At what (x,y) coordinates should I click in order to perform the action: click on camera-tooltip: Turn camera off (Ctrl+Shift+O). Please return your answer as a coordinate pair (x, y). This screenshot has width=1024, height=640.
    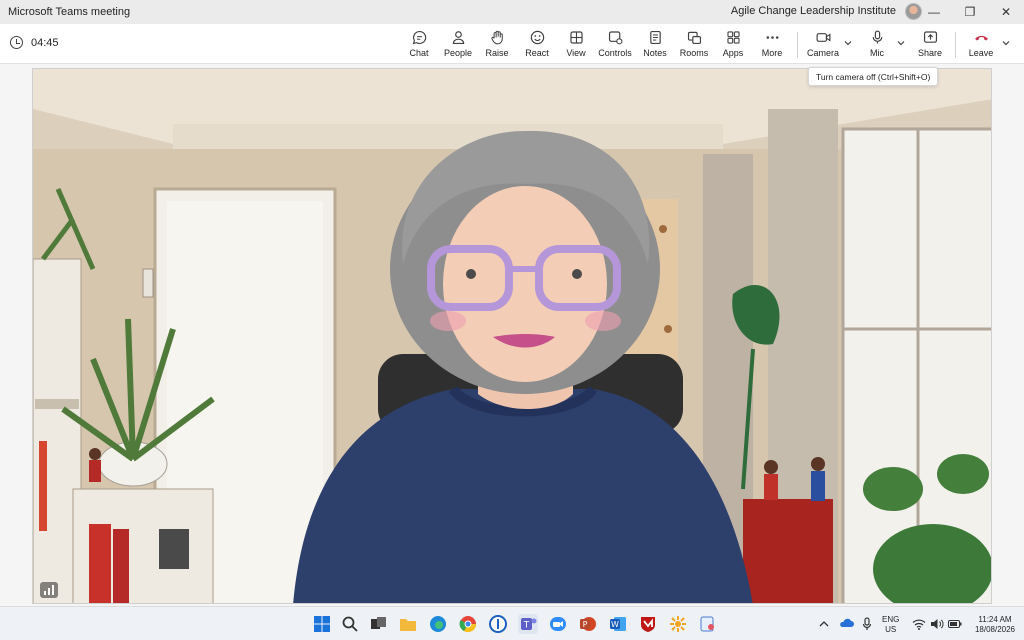
    Looking at the image, I should click on (873, 76).